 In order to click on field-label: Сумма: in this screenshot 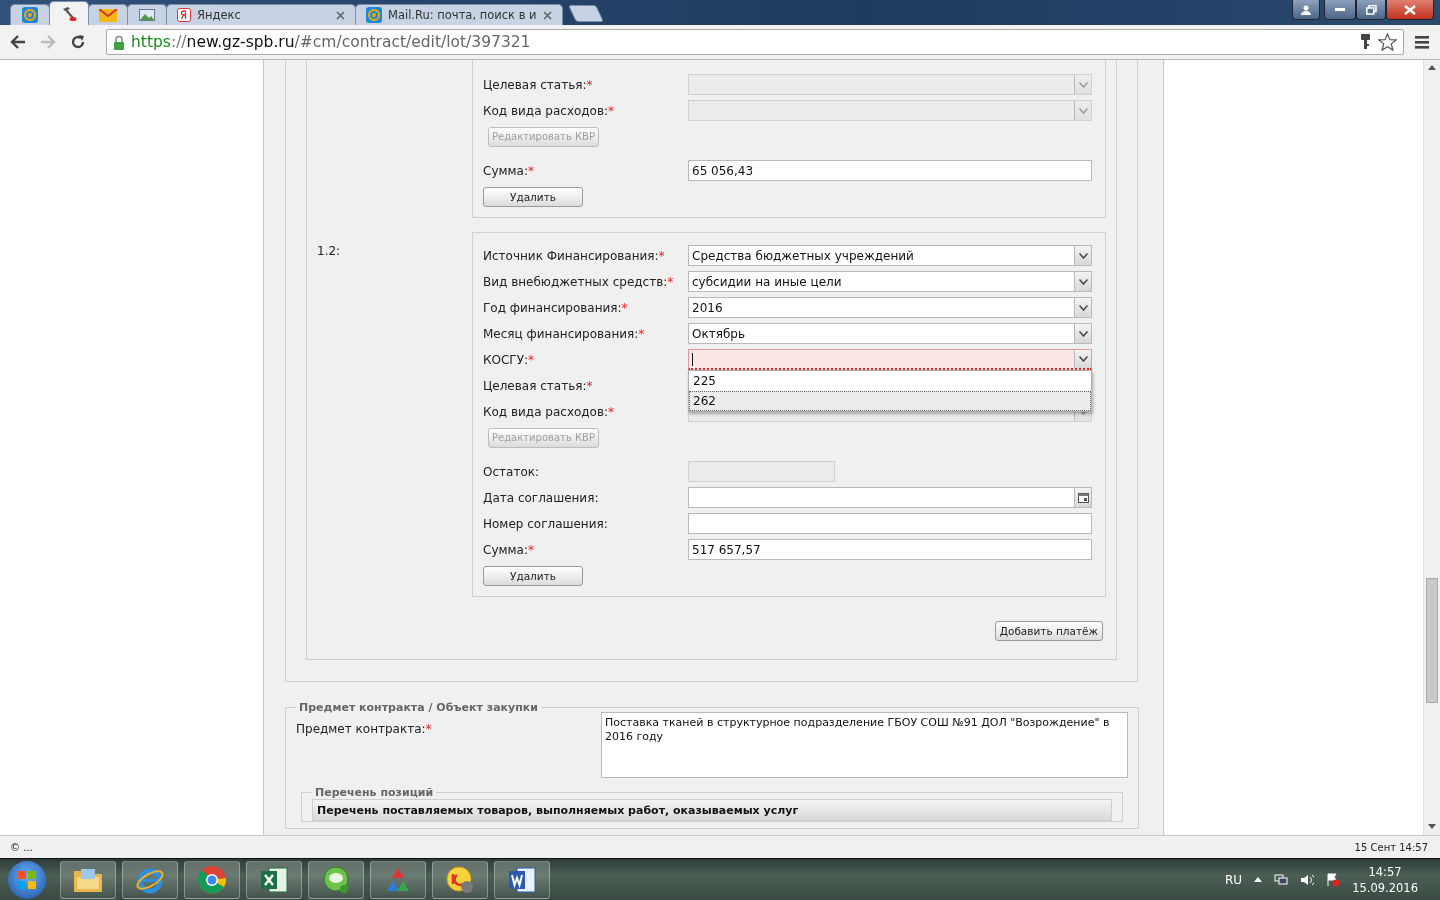, I will do `click(505, 549)`.